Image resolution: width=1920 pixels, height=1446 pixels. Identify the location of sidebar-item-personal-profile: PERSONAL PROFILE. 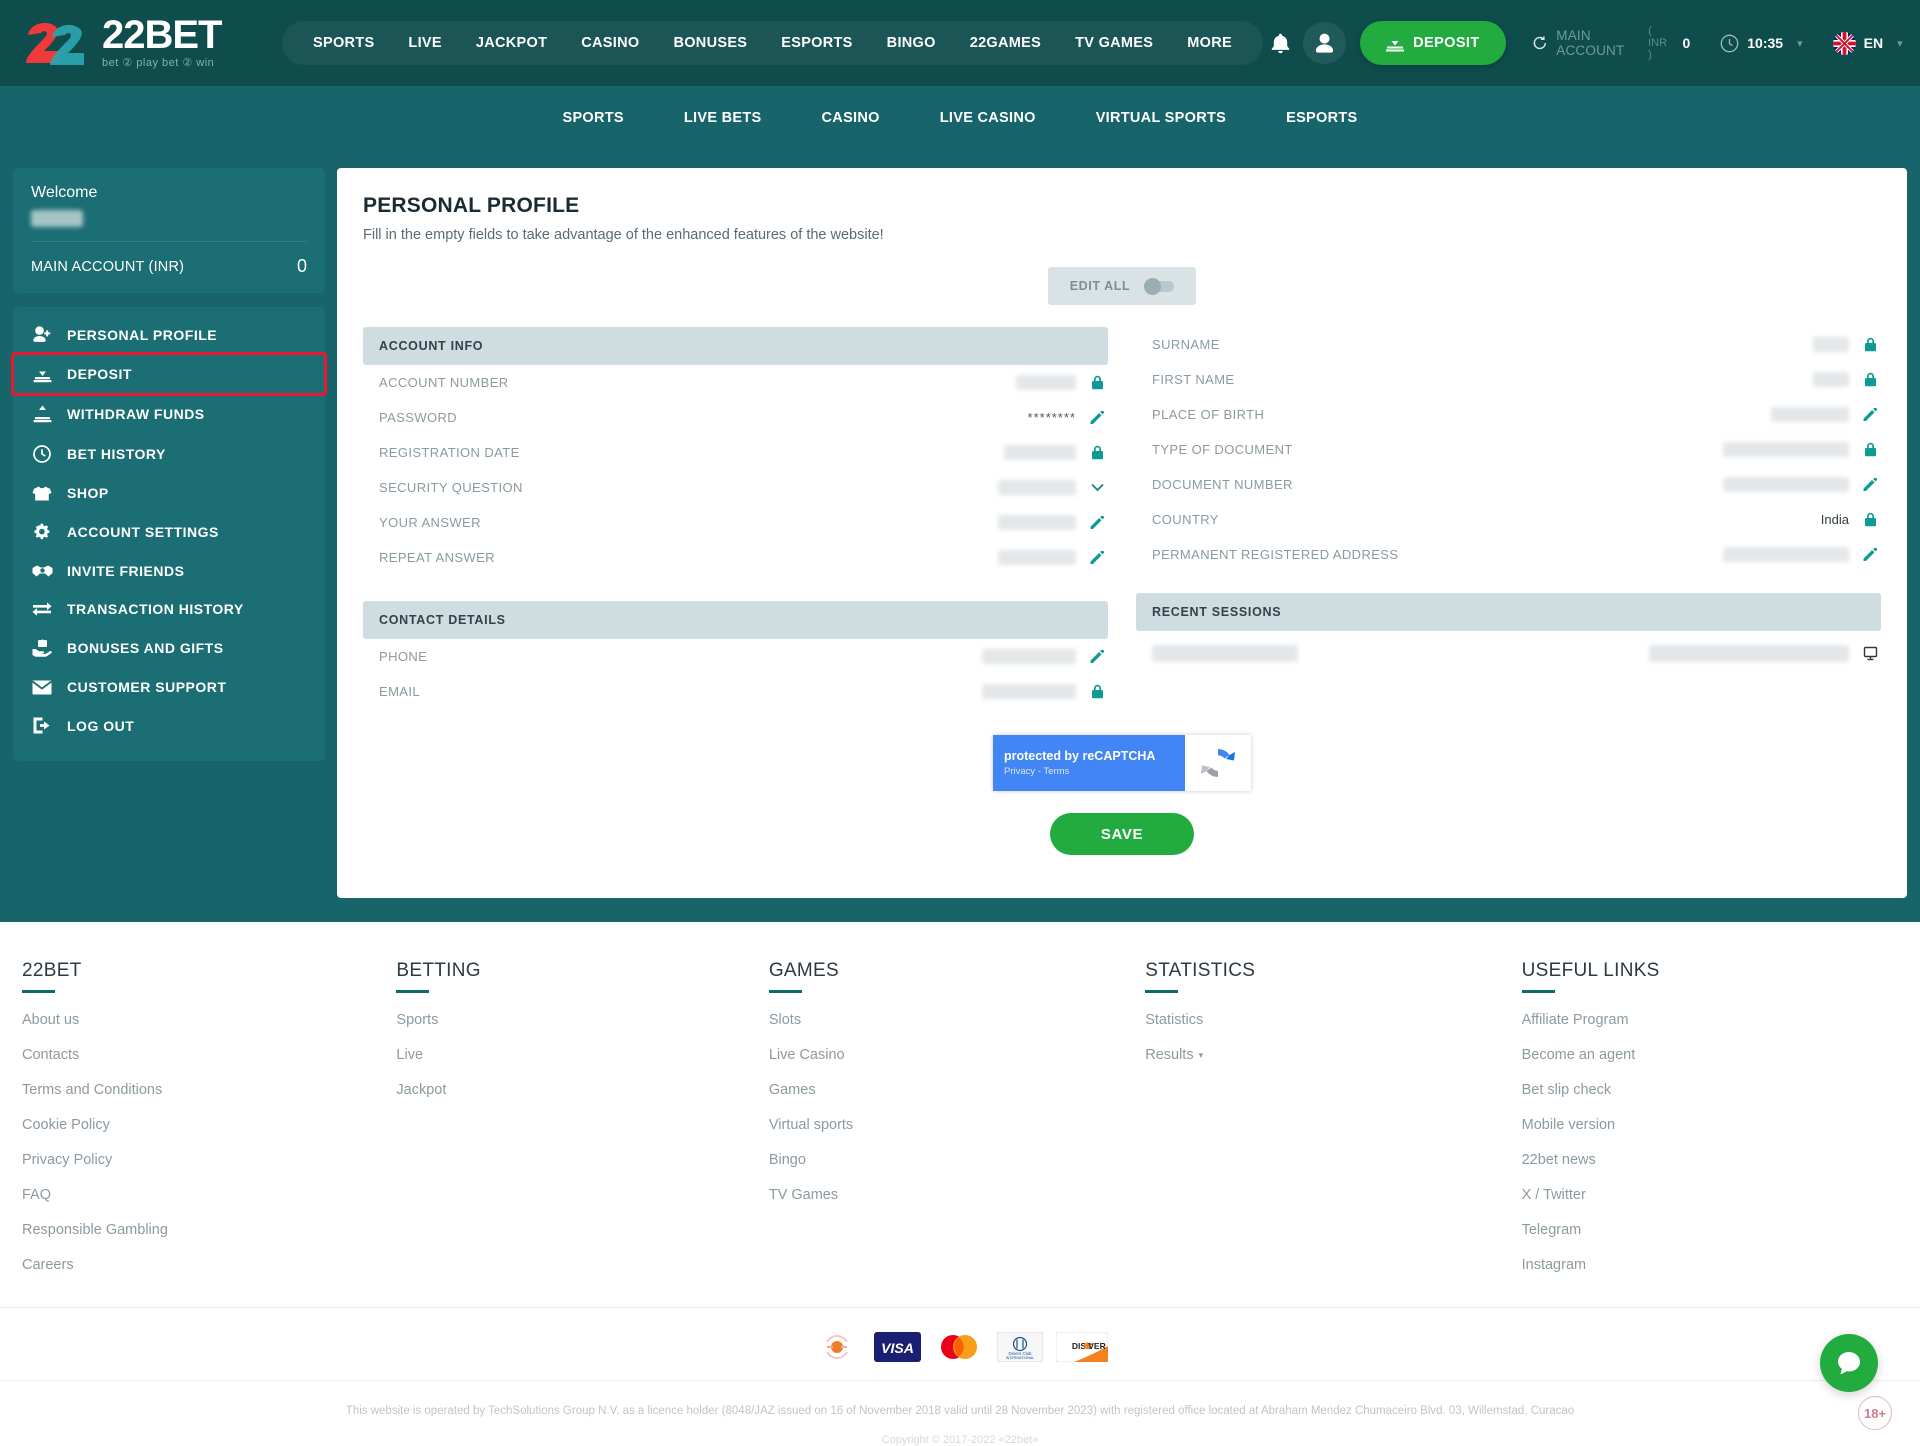
(169, 334).